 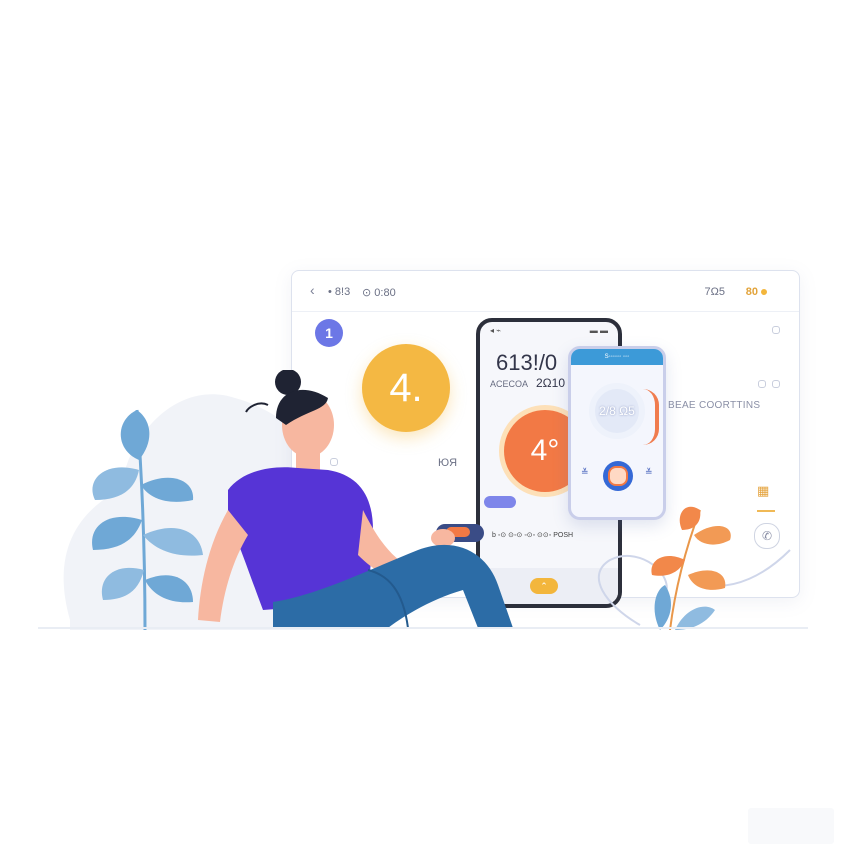 I want to click on toolbar-item-3: 7Ω5, so click(x=714, y=292).